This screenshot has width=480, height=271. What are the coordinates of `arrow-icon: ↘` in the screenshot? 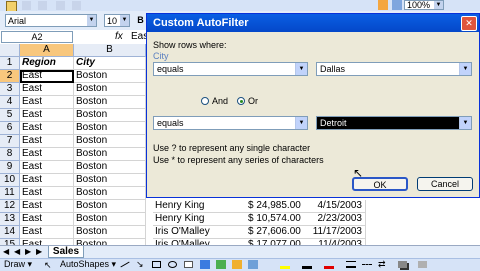 It's located at (140, 264).